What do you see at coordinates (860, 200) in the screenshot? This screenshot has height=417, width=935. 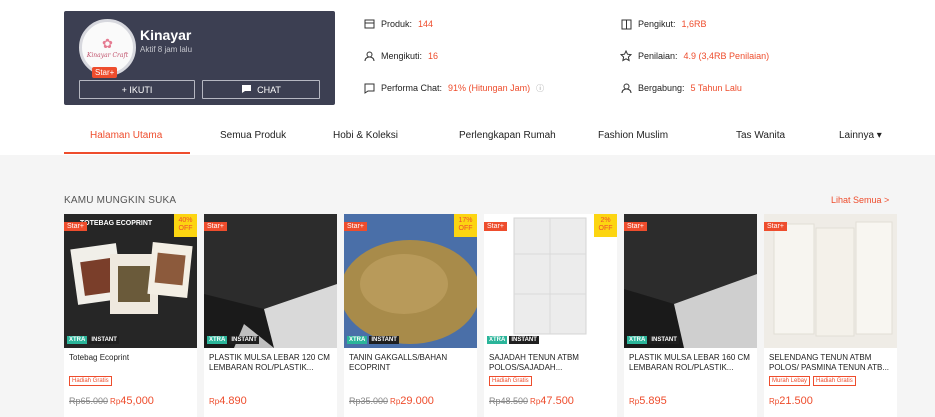 I see `see-all-link: Lihat Semua >` at bounding box center [860, 200].